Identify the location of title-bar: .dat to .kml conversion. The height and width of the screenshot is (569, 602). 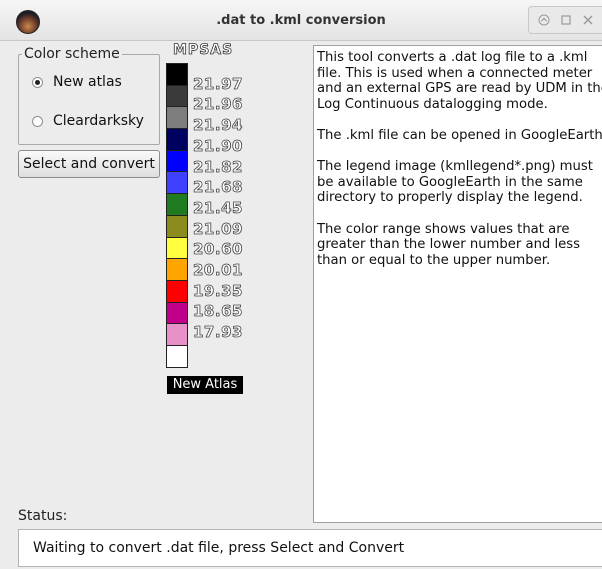
(301, 20).